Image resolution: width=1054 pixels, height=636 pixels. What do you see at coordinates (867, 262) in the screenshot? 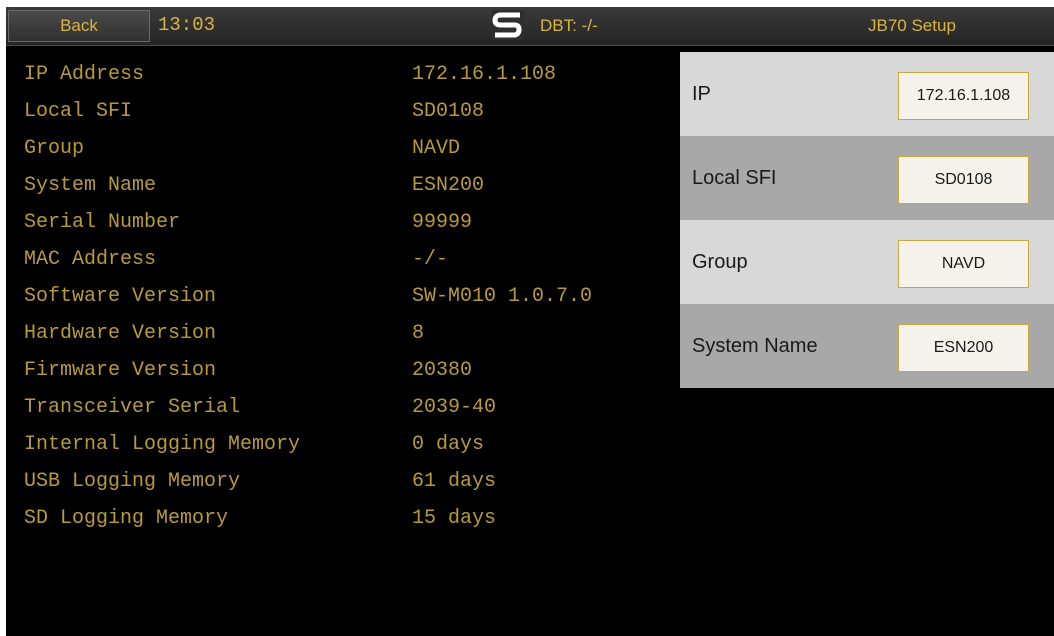
I see `setting-row-group: Group NAVD` at bounding box center [867, 262].